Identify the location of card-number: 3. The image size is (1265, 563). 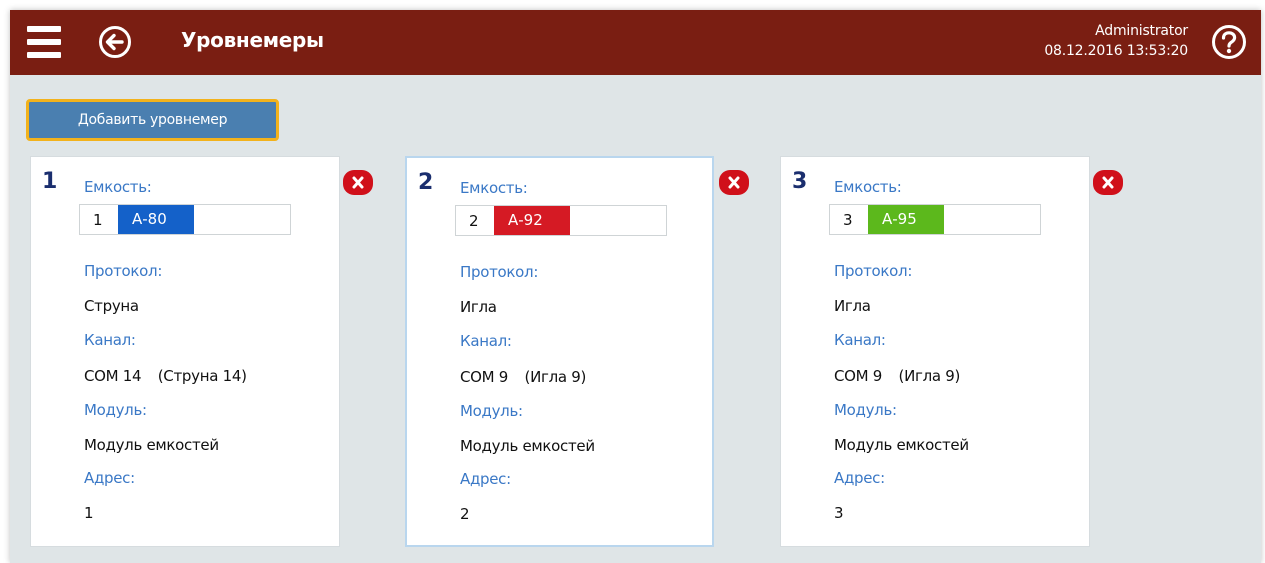
(800, 181).